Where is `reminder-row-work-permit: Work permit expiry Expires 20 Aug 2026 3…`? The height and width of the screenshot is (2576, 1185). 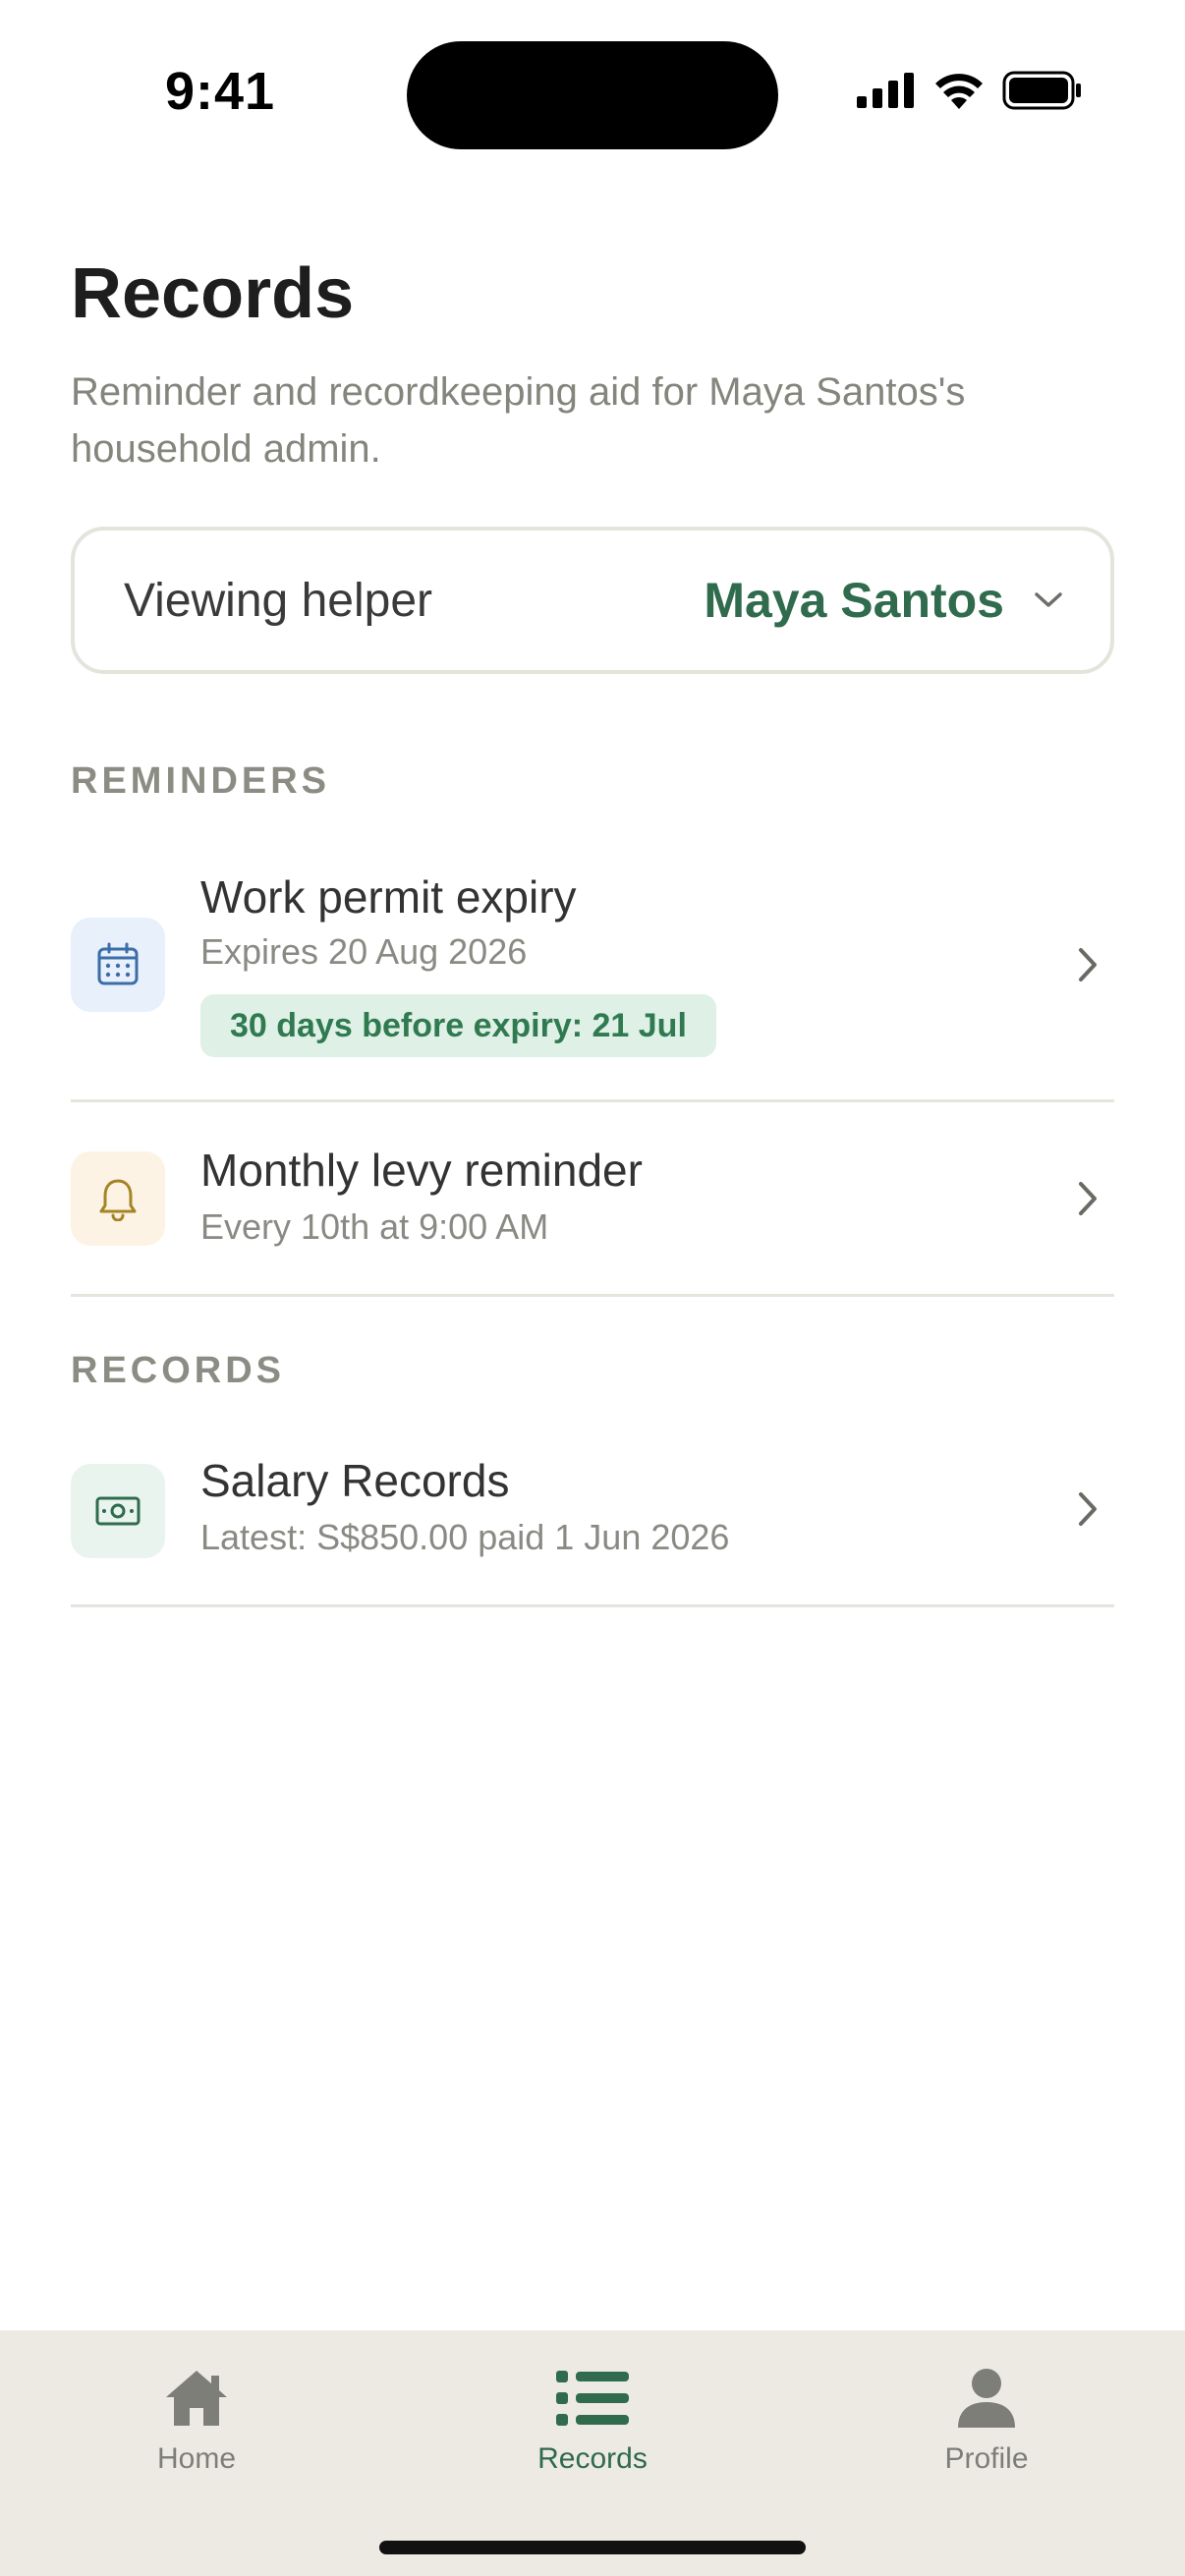 reminder-row-work-permit: Work permit expiry Expires 20 Aug 2026 3… is located at coordinates (592, 978).